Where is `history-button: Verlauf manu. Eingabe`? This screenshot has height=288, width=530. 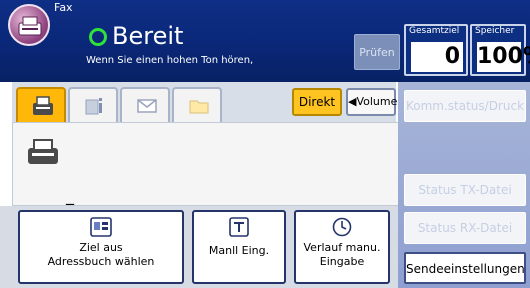 history-button: Verlauf manu. Eingabe is located at coordinates (342, 247).